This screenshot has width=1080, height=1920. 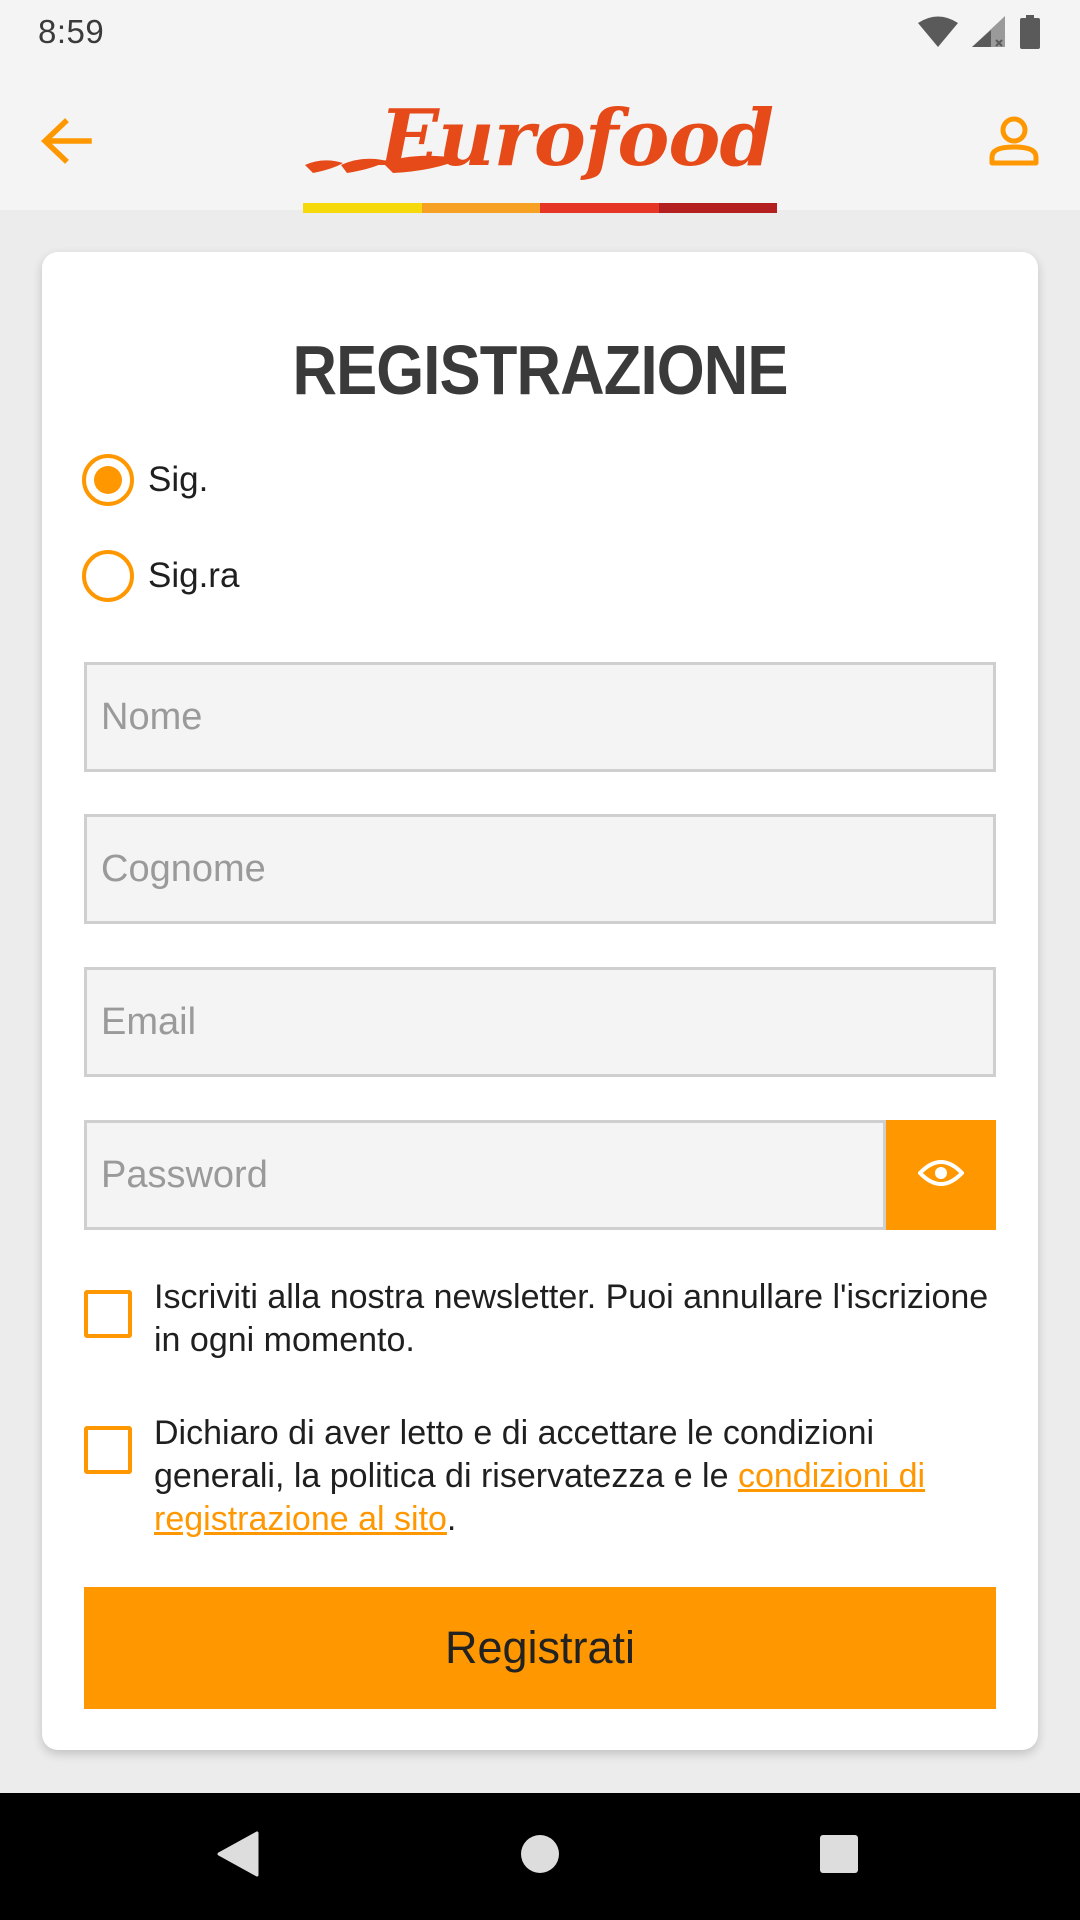 I want to click on arrow-left-icon, so click(x=66, y=143).